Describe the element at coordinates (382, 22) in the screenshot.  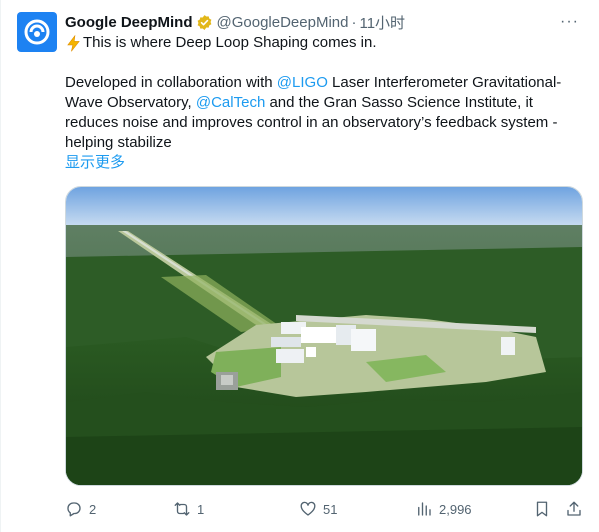
I see `timestamp: 11小时` at that location.